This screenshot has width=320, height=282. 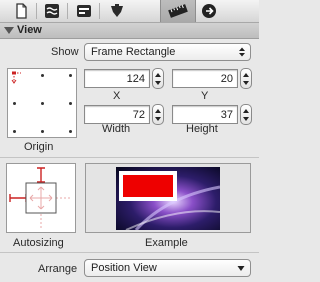 What do you see at coordinates (158, 78) in the screenshot?
I see `x-stepper` at bounding box center [158, 78].